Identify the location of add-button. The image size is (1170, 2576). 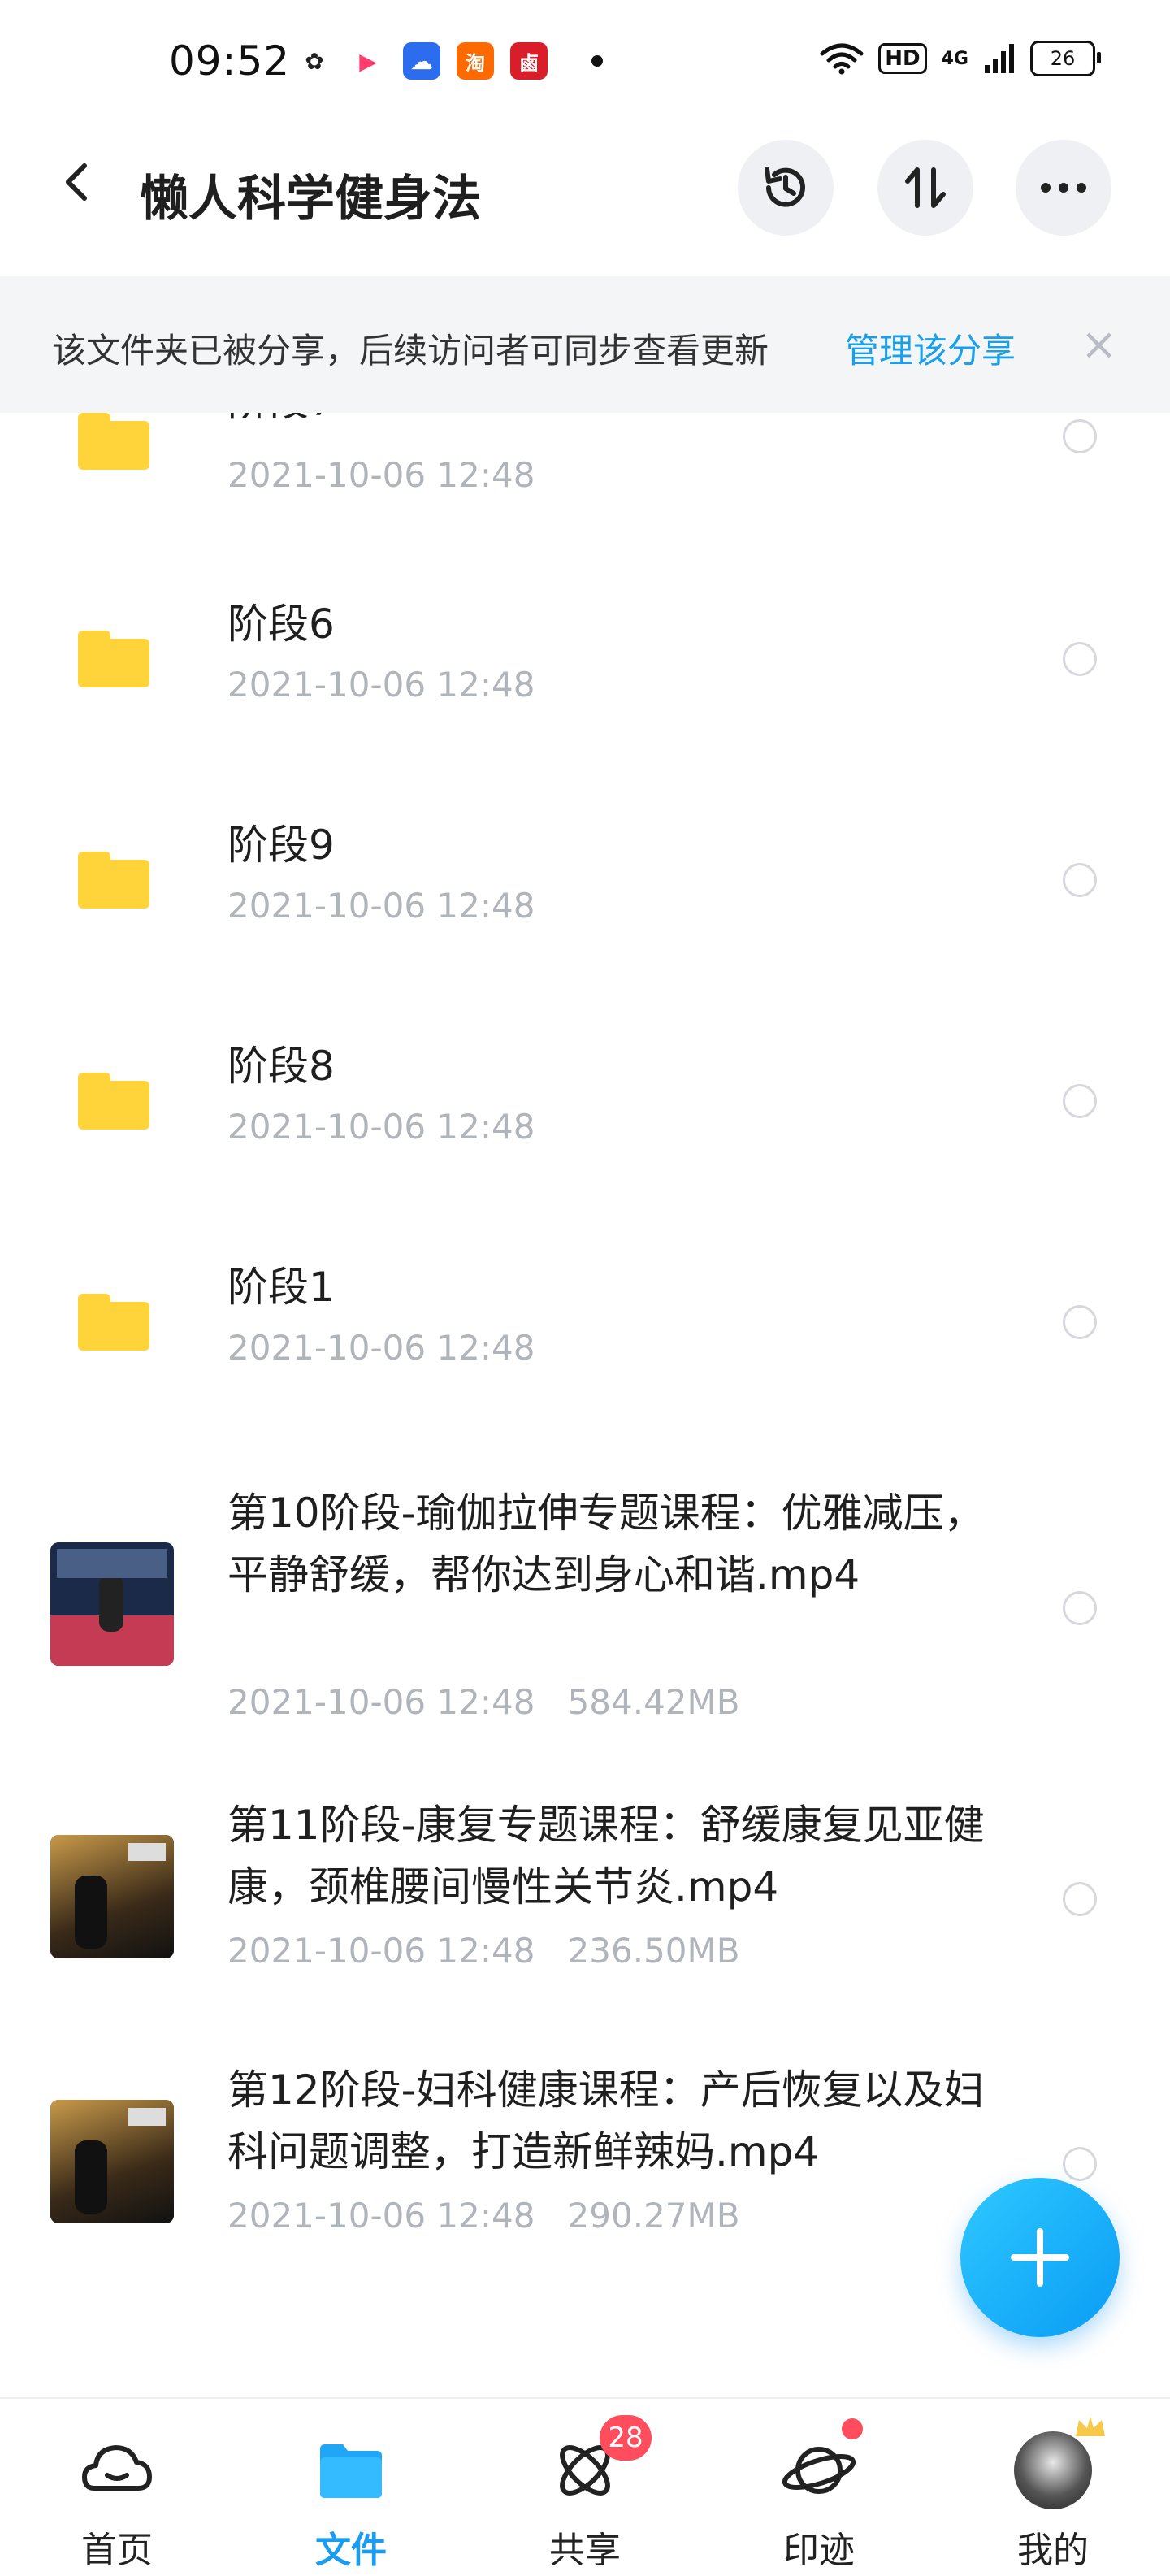
(1040, 2257).